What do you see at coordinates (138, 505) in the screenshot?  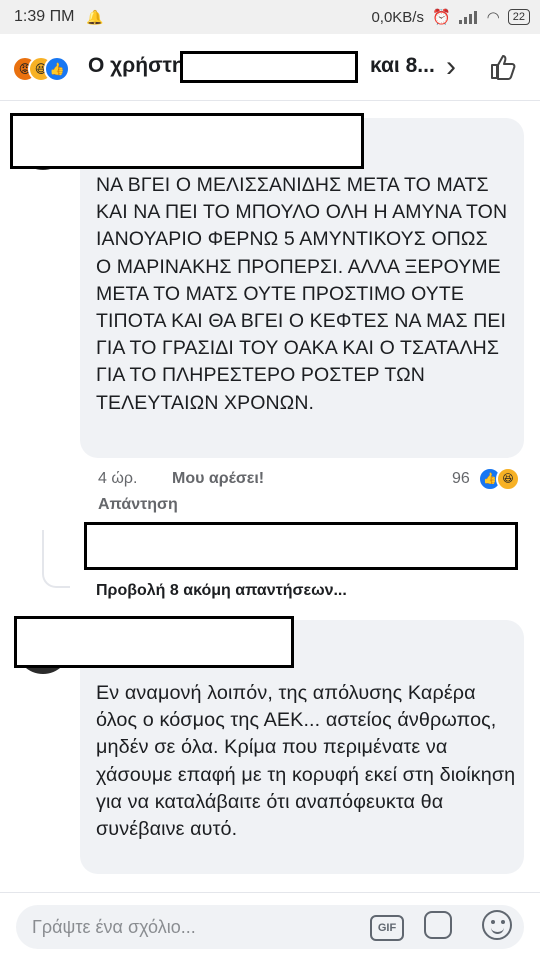 I see `reply-link: Απάντηση` at bounding box center [138, 505].